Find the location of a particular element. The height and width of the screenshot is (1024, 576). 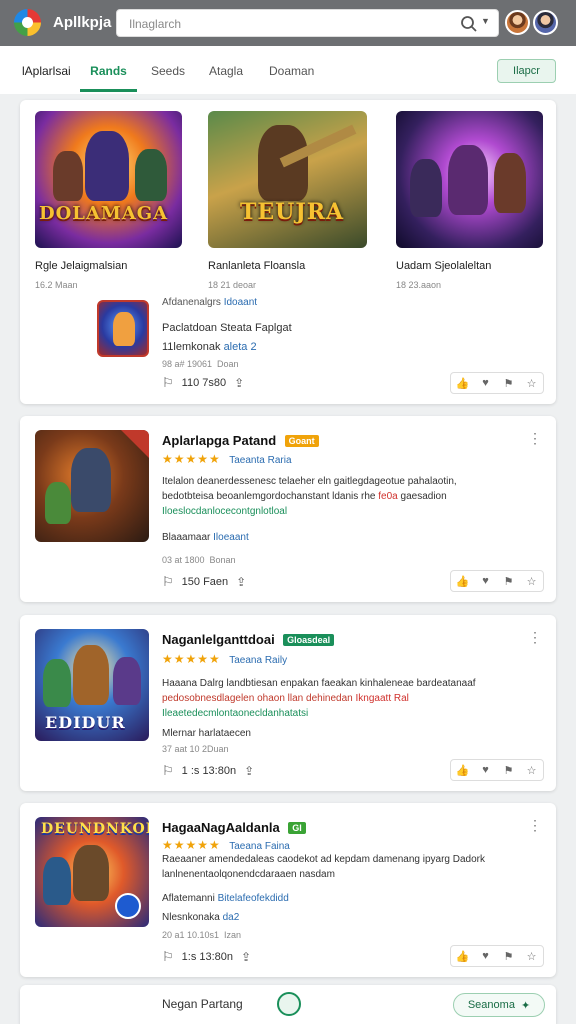

publisher-line: Aflatemanni Bitelafeofekdidd is located at coordinates (225, 898).